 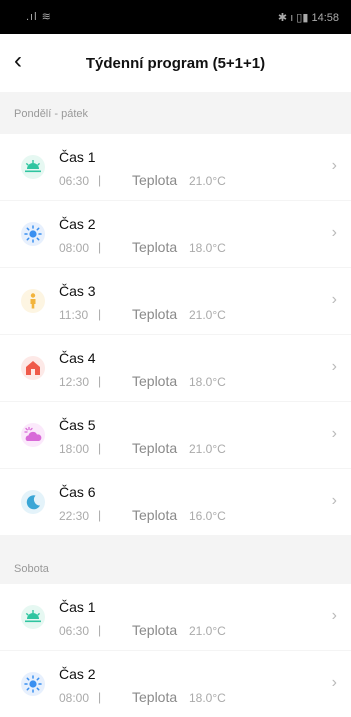 I want to click on home-icon, so click(x=33, y=368).